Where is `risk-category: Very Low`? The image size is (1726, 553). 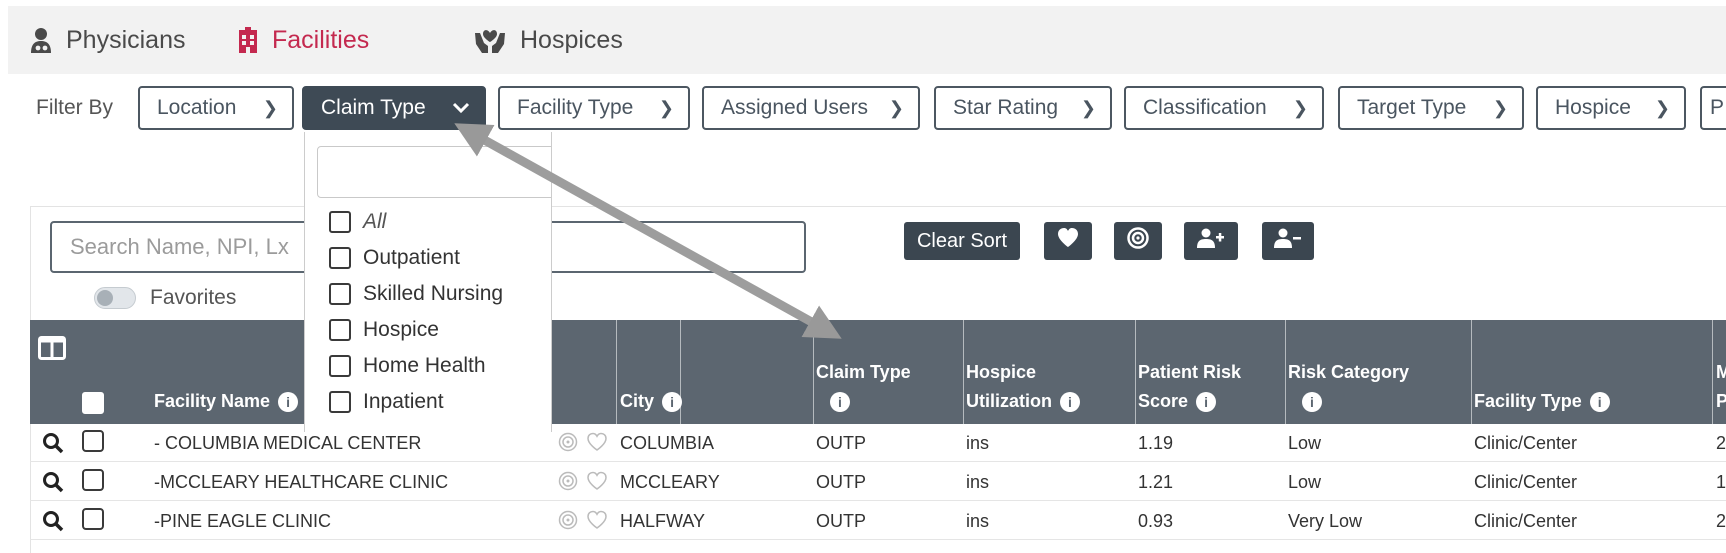 risk-category: Very Low is located at coordinates (1325, 521).